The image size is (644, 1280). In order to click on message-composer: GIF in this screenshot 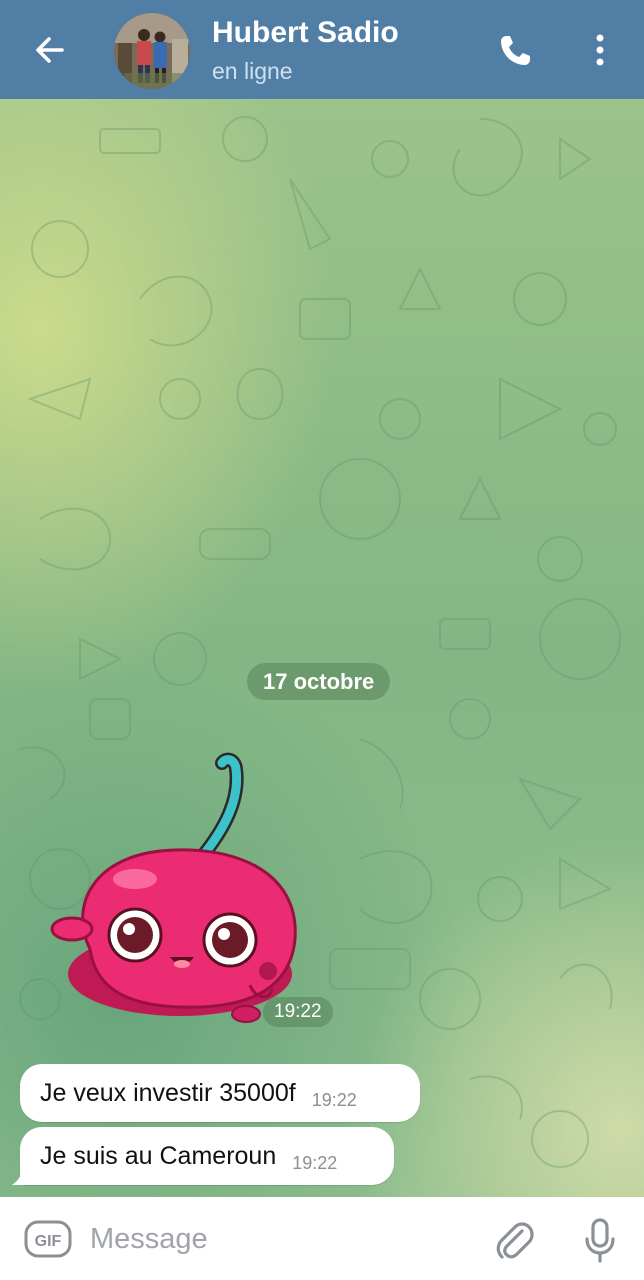, I will do `click(322, 1238)`.